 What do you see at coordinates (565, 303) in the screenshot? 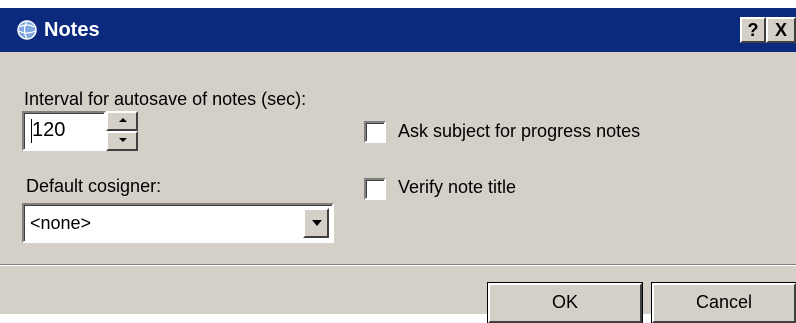
I see `ok-button: OK` at bounding box center [565, 303].